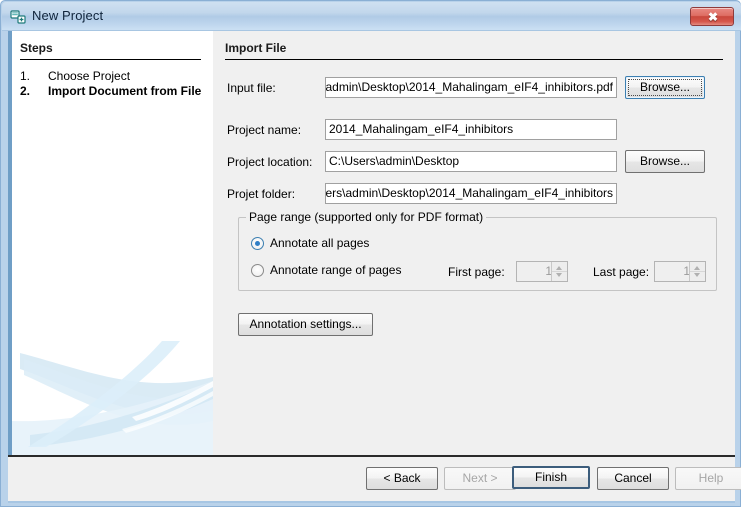 This screenshot has height=508, width=741. Describe the element at coordinates (68, 15) in the screenshot. I see `window-title: New Project` at that location.